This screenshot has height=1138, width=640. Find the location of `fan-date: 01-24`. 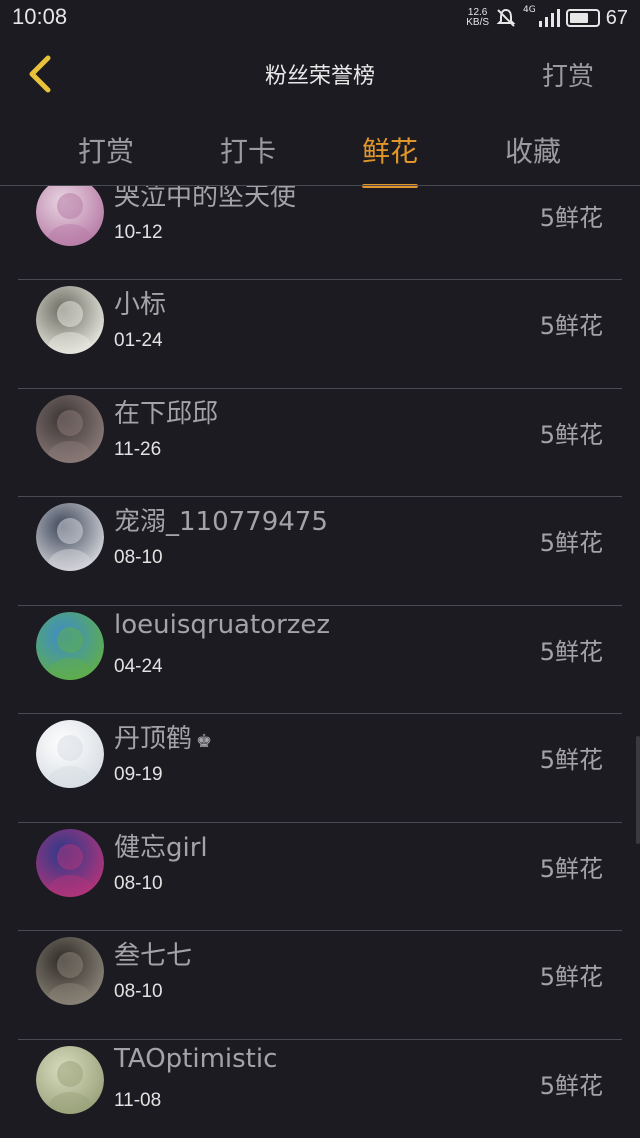

fan-date: 01-24 is located at coordinates (138, 340).